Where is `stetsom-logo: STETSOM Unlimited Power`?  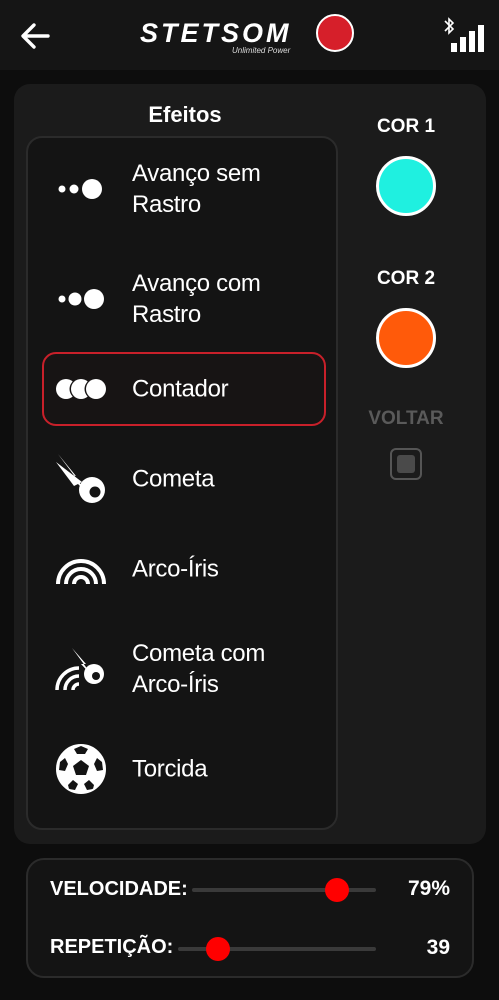 stetsom-logo: STETSOM Unlimited Power is located at coordinates (250, 36).